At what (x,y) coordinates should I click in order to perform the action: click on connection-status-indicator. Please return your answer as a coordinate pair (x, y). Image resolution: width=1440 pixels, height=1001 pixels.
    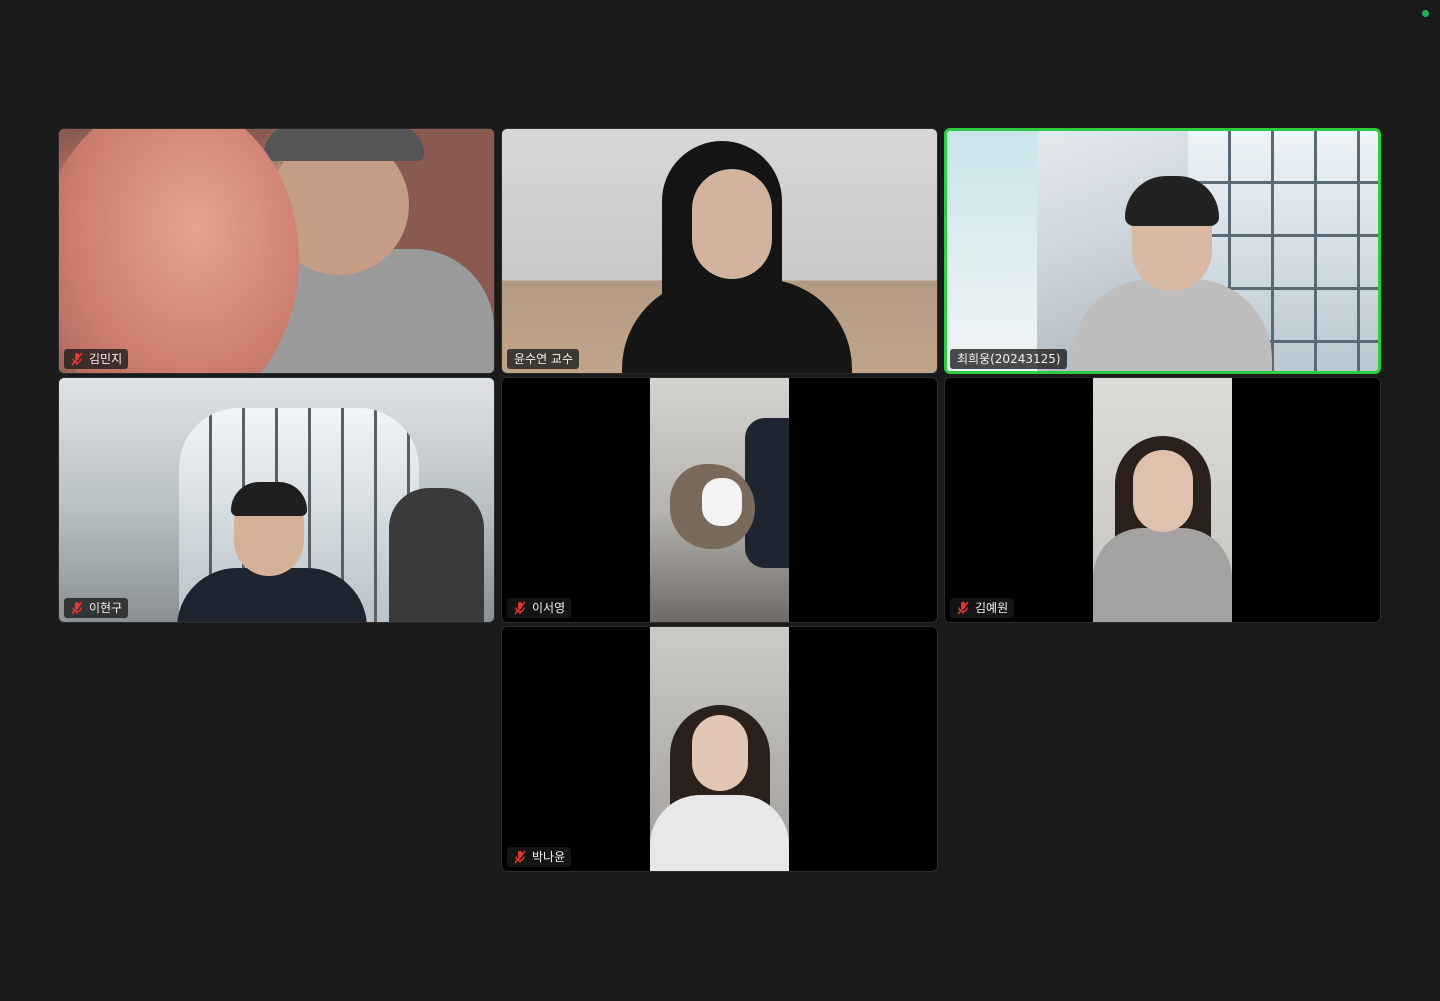
    Looking at the image, I should click on (1425, 13).